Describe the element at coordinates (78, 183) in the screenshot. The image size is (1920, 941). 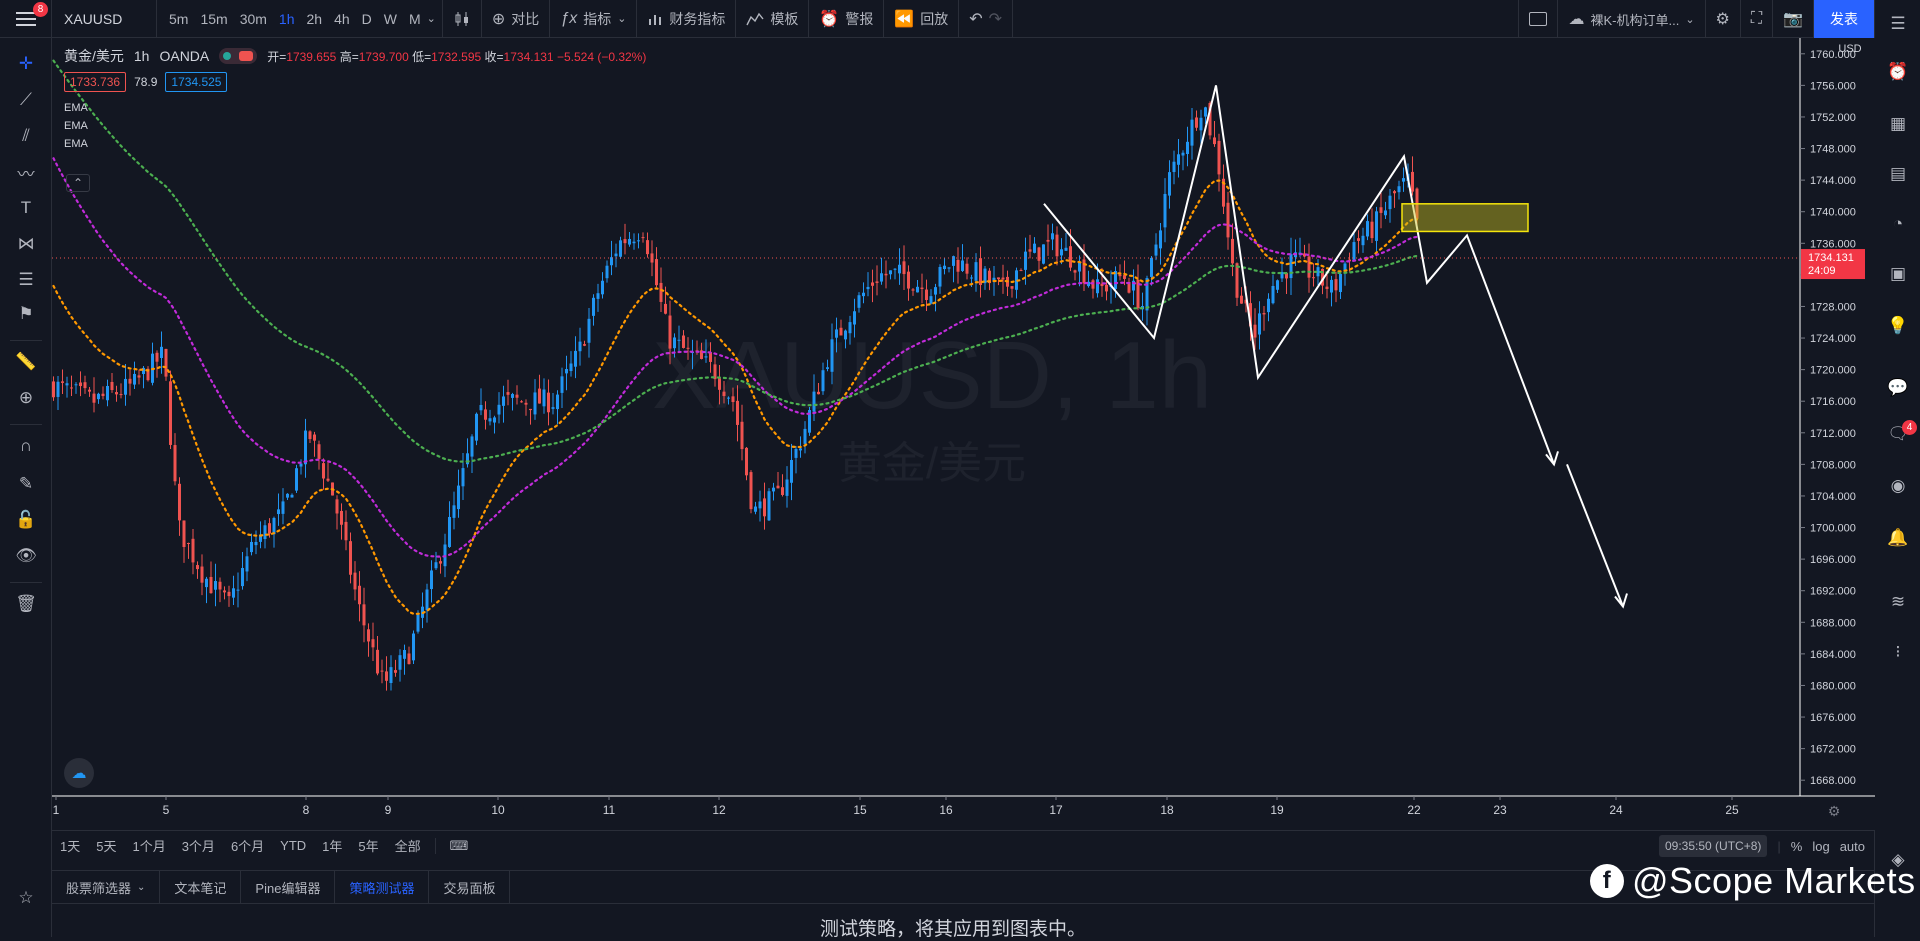
I see `collapse-legend-button: ⌃` at that location.